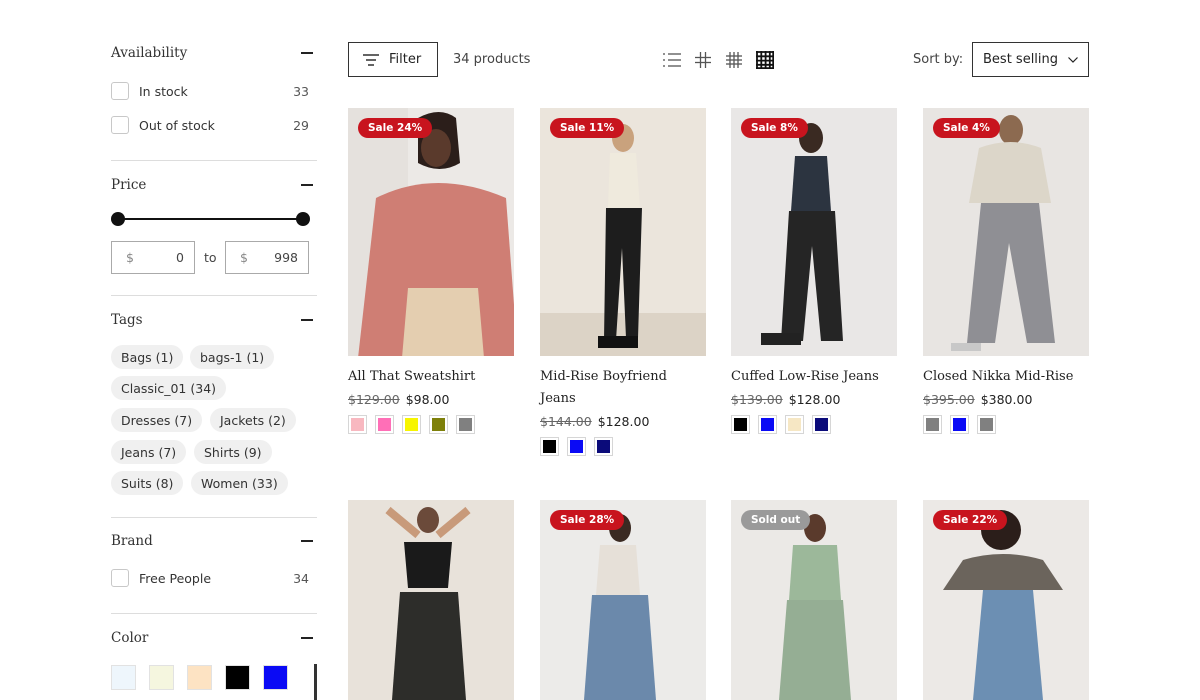  What do you see at coordinates (157, 420) in the screenshot?
I see `tag-chip: Dresses (7)` at bounding box center [157, 420].